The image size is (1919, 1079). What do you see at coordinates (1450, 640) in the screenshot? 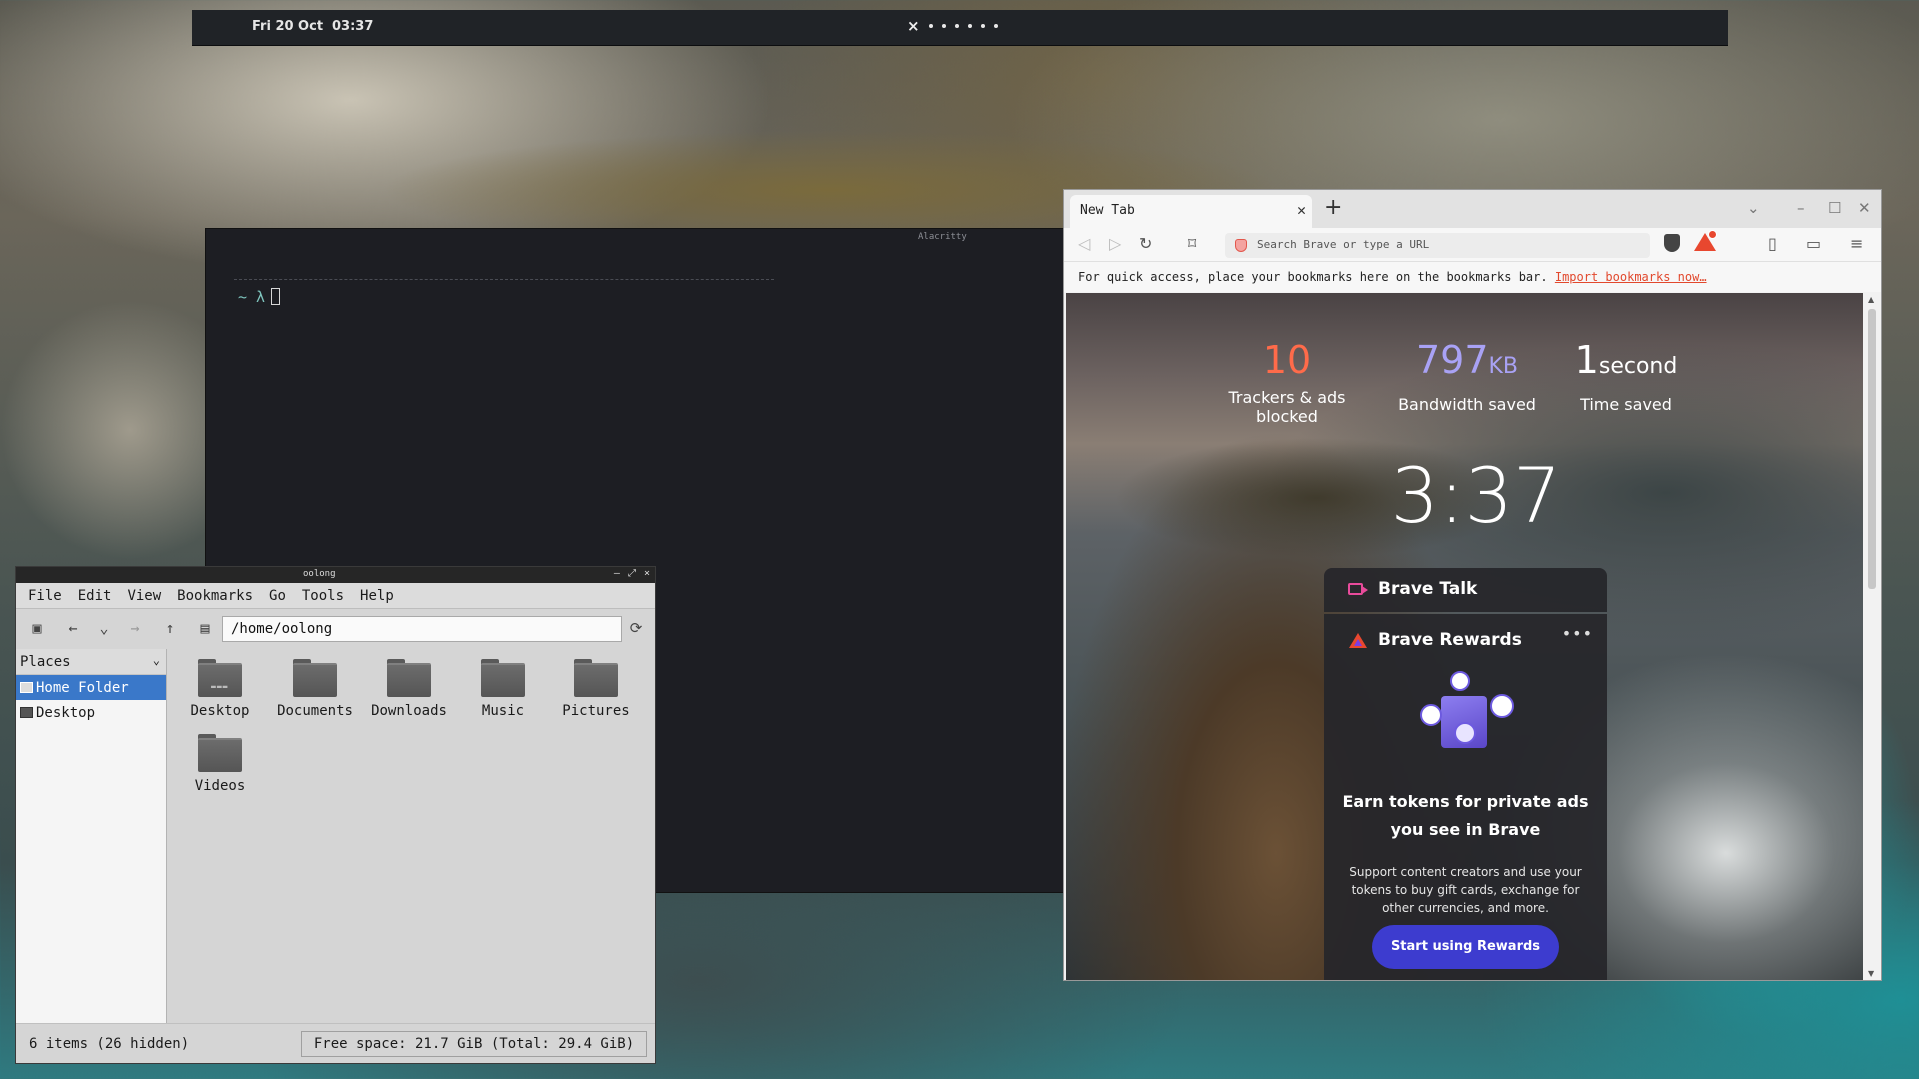
I see `rewards-title: Brave Rewards` at bounding box center [1450, 640].